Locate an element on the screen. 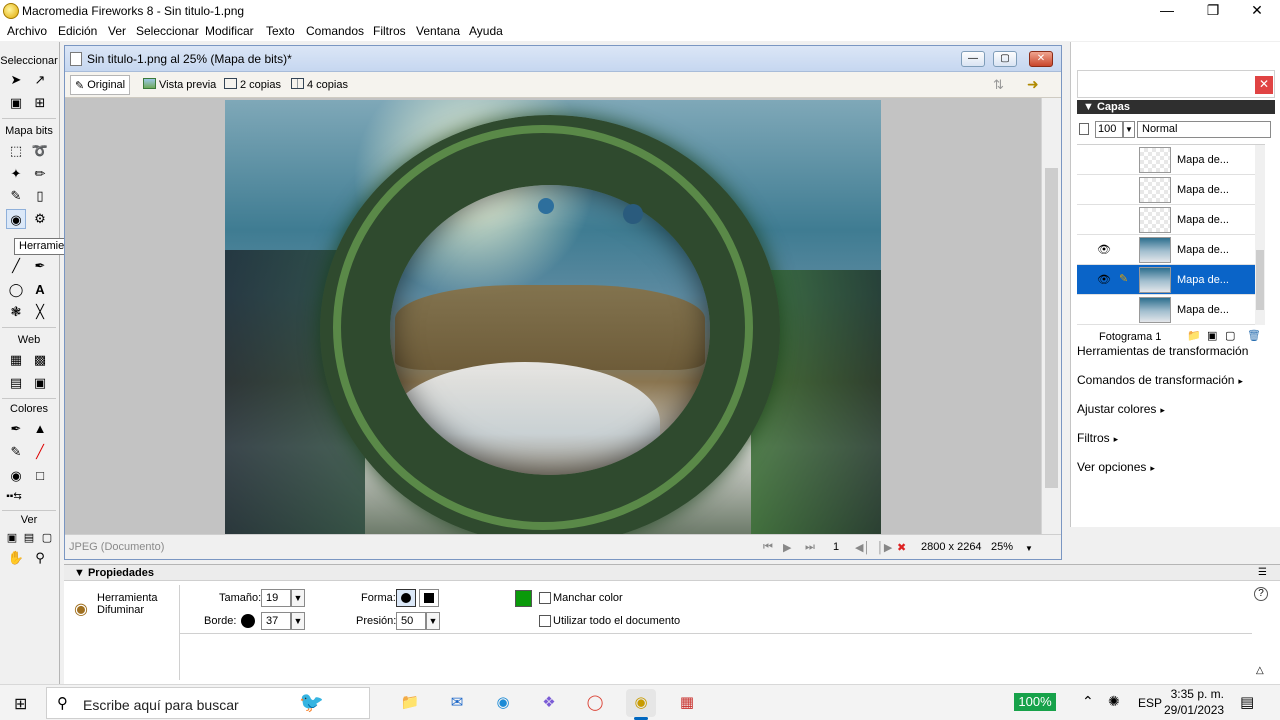  transform-tools-link: Herramientas de transformación is located at coordinates (1162, 351).